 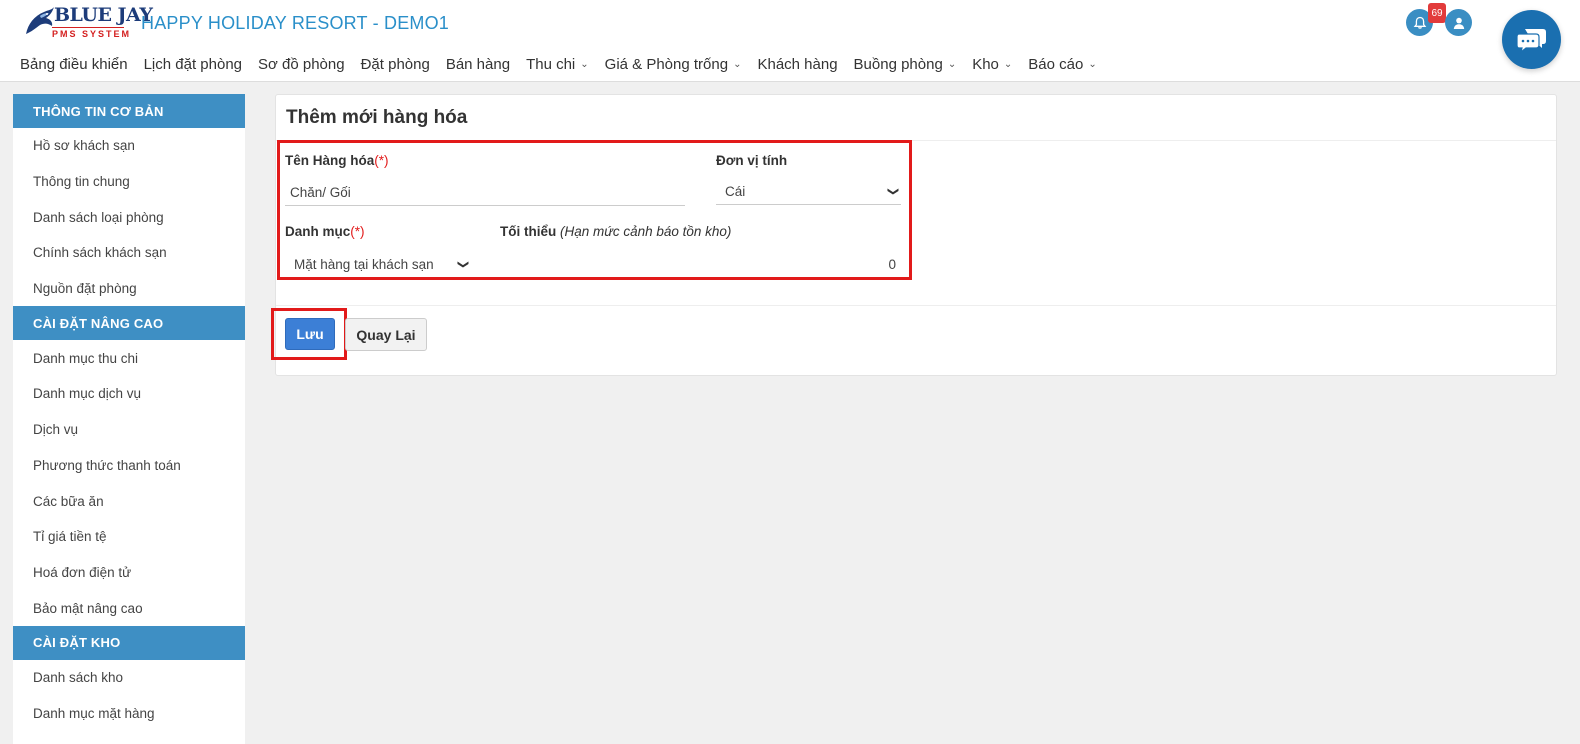 What do you see at coordinates (129, 466) in the screenshot?
I see `sidebar-item-payment-methods: Phương thức thanh toán` at bounding box center [129, 466].